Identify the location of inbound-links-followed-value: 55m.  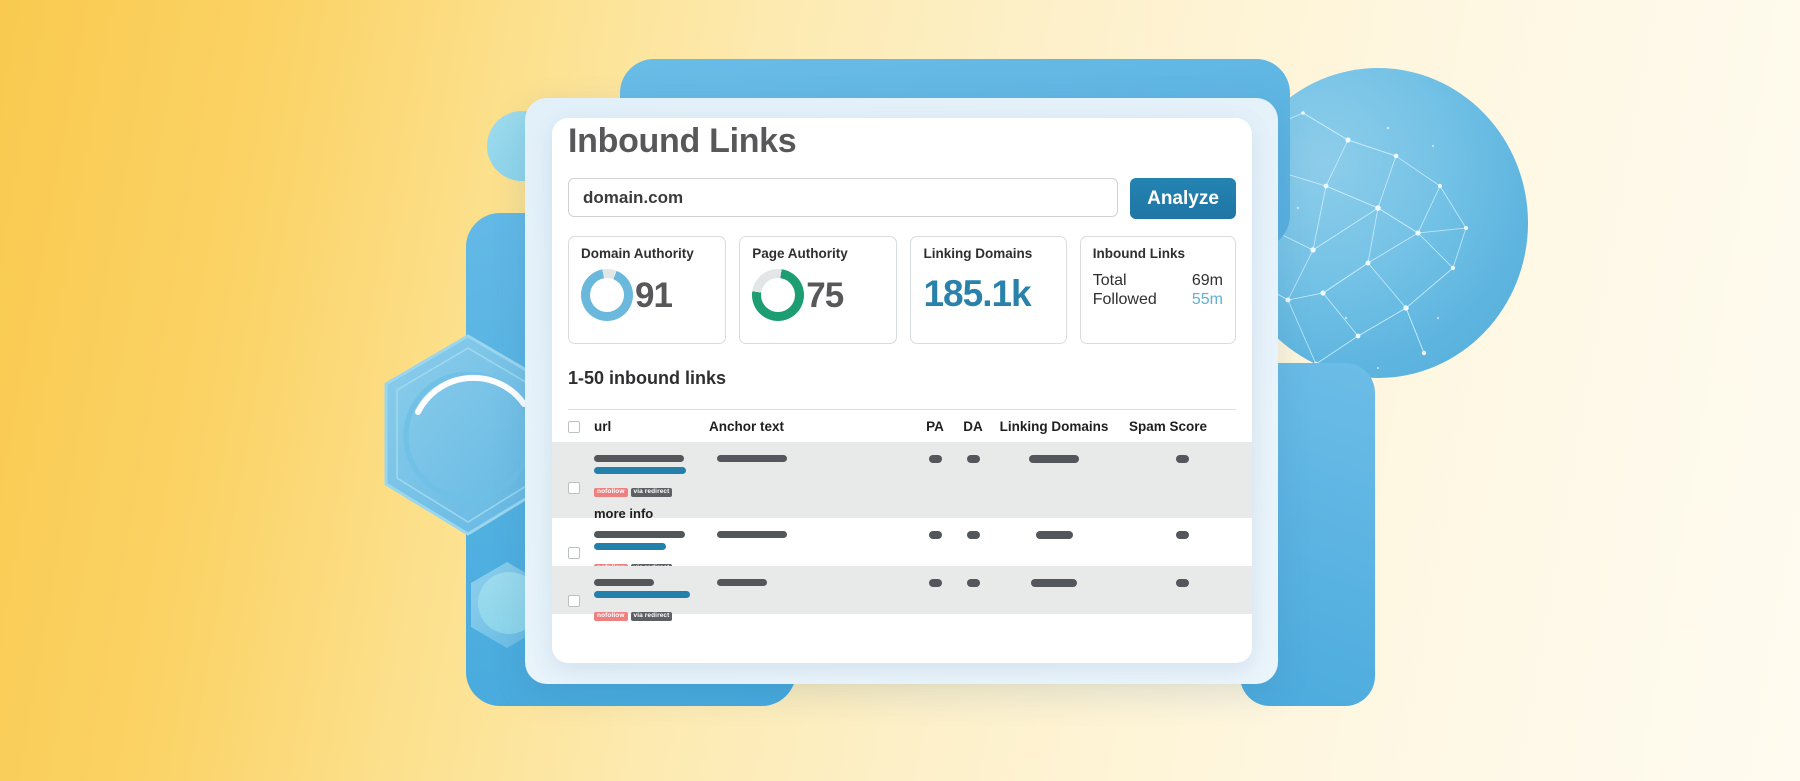
(1207, 300).